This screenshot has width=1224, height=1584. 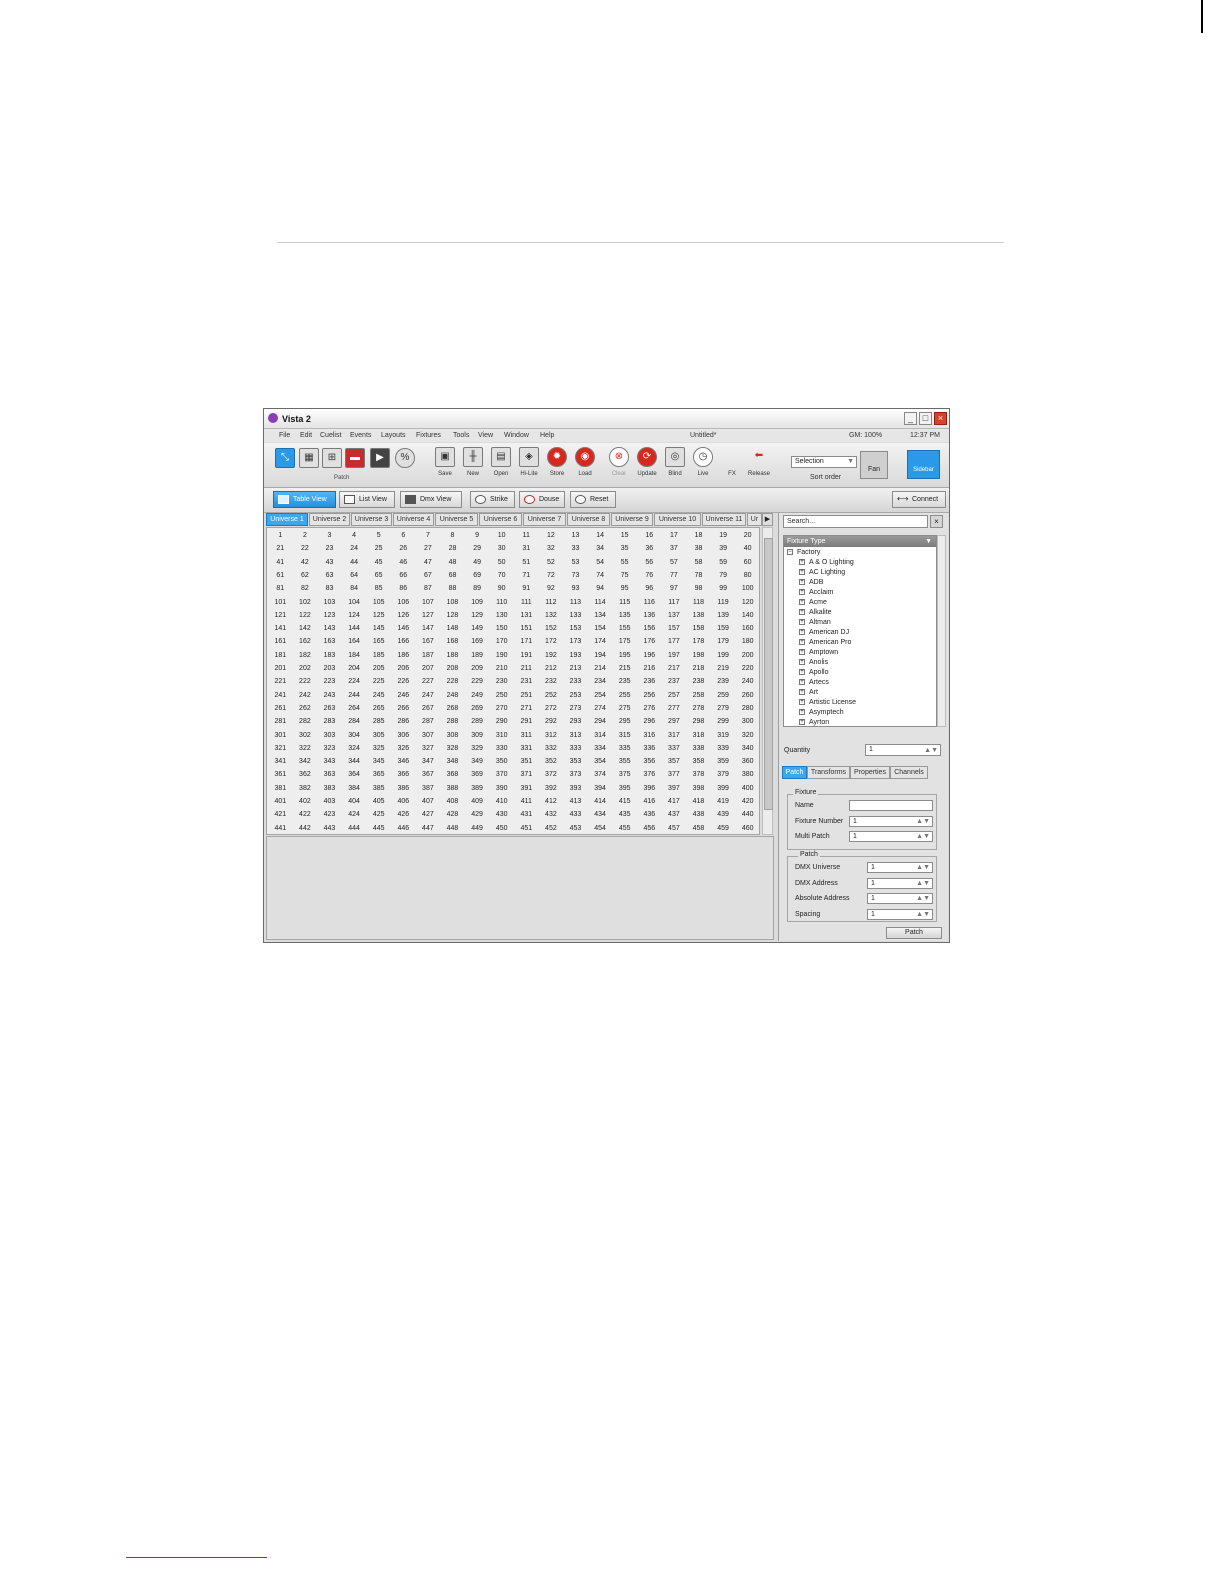 I want to click on dmx-address-cell: 249, so click(x=477, y=695).